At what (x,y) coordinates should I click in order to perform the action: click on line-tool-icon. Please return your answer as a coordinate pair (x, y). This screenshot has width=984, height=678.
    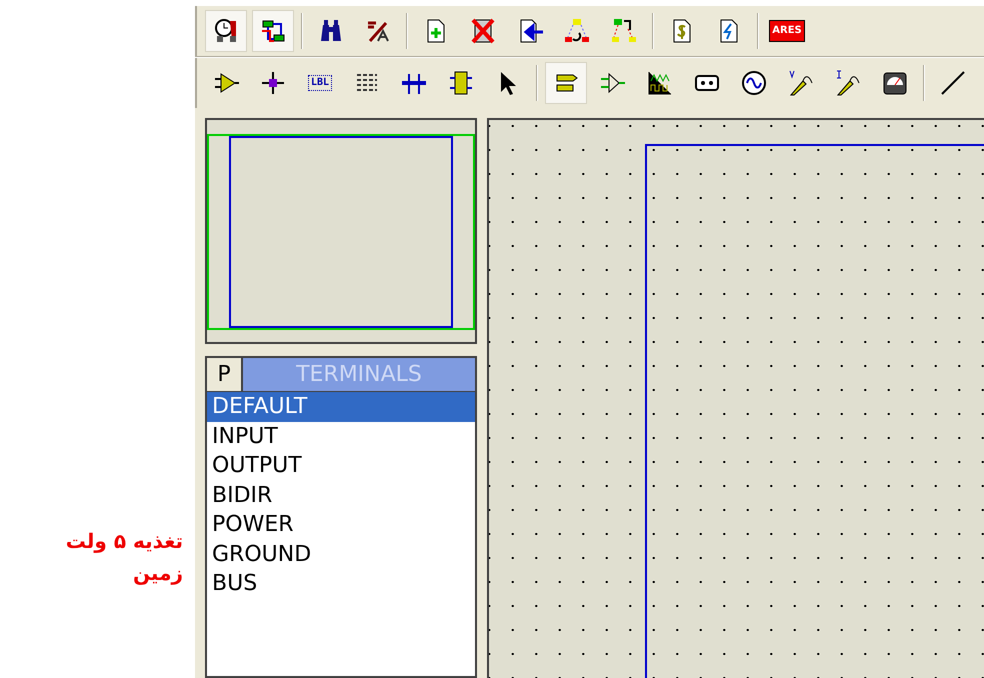
    Looking at the image, I should click on (953, 83).